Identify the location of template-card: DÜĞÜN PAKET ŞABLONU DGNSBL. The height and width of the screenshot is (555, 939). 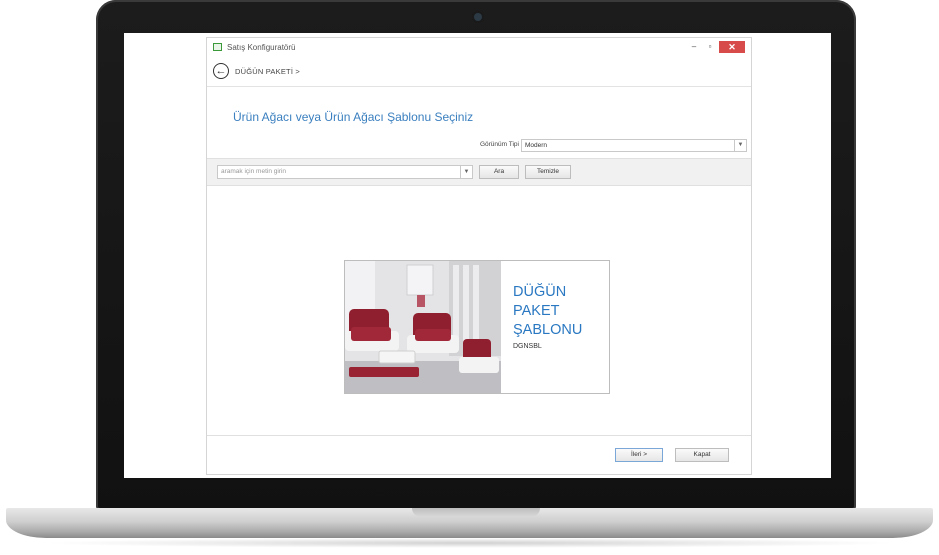
(477, 327).